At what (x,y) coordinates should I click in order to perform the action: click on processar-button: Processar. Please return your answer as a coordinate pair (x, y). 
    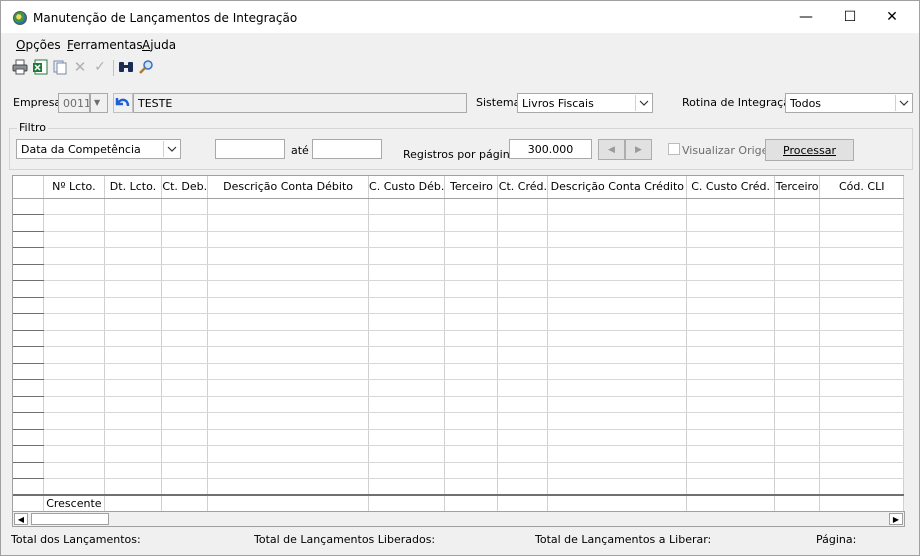
    Looking at the image, I should click on (809, 150).